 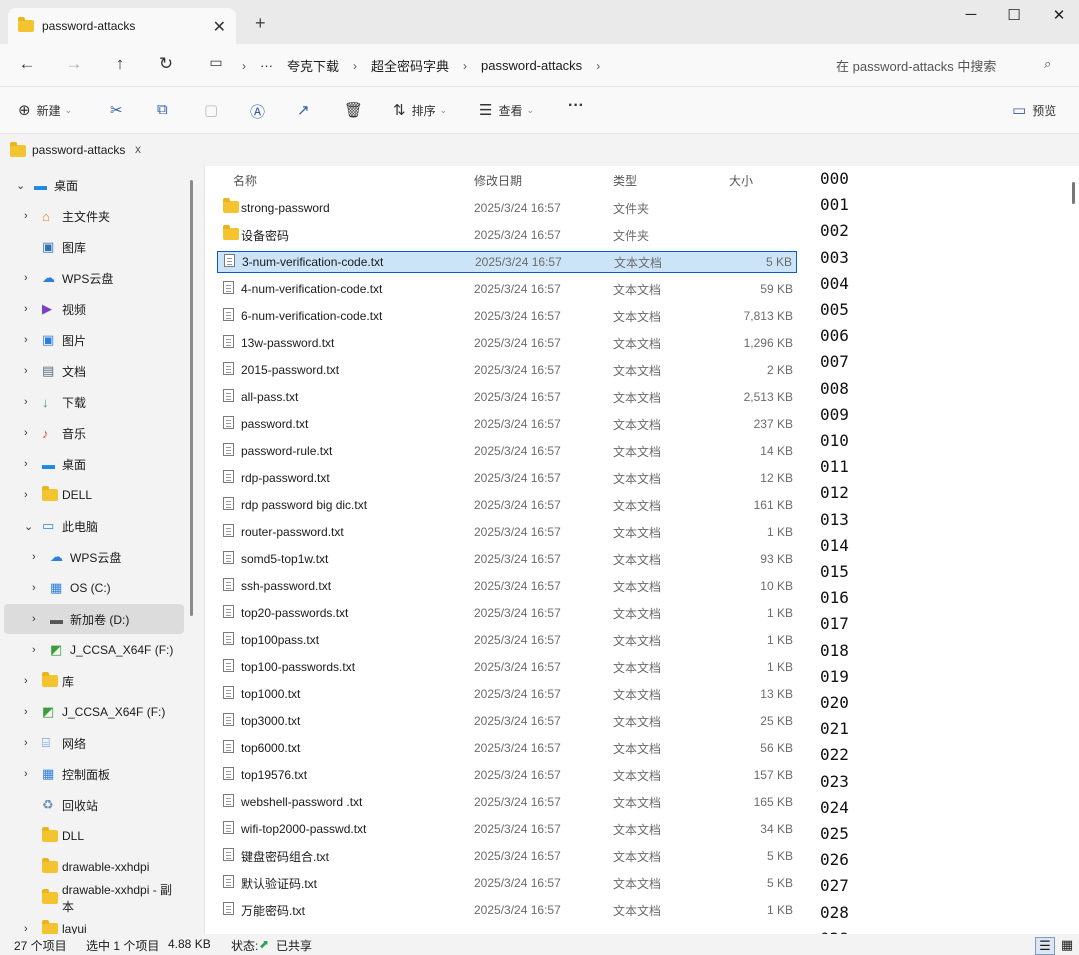 What do you see at coordinates (92, 681) in the screenshot?
I see `nav-item: › 库` at bounding box center [92, 681].